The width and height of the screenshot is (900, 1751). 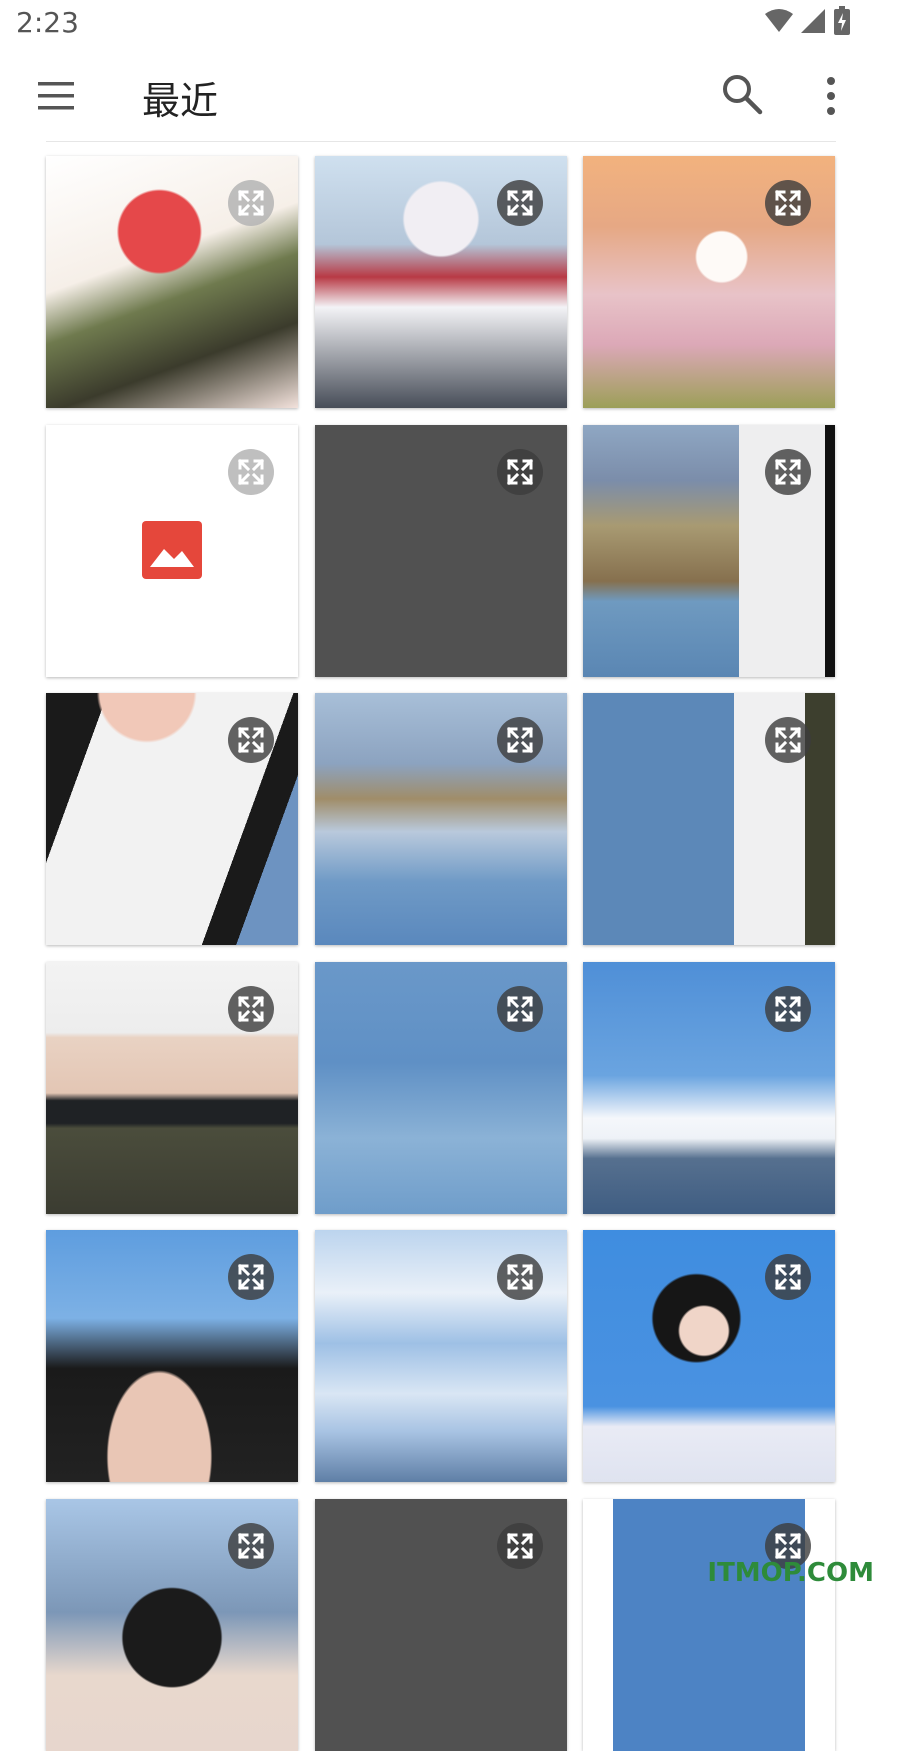 What do you see at coordinates (779, 21) in the screenshot?
I see `wifi-icon` at bounding box center [779, 21].